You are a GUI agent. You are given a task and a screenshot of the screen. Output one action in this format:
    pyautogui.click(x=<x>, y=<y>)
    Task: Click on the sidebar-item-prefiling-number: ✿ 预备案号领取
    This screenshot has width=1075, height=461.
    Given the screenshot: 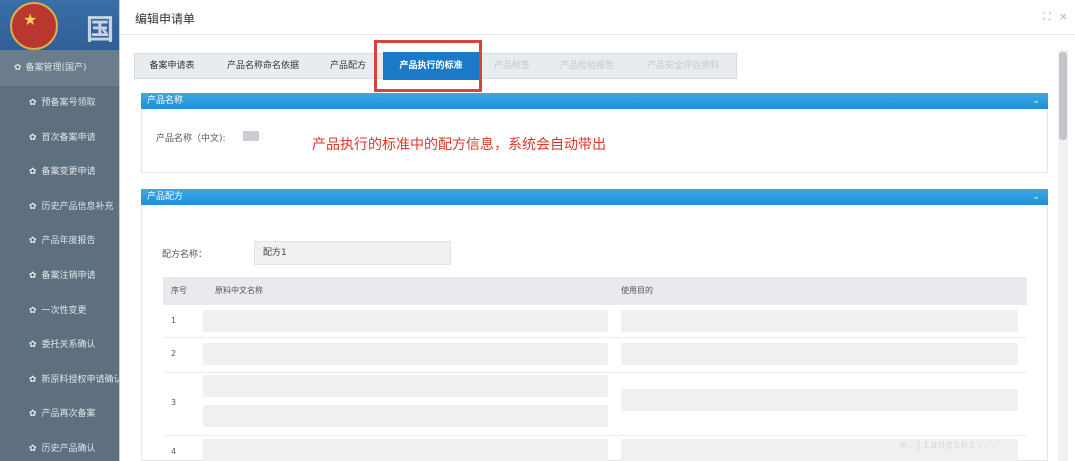 What is the action you would take?
    pyautogui.click(x=60, y=103)
    